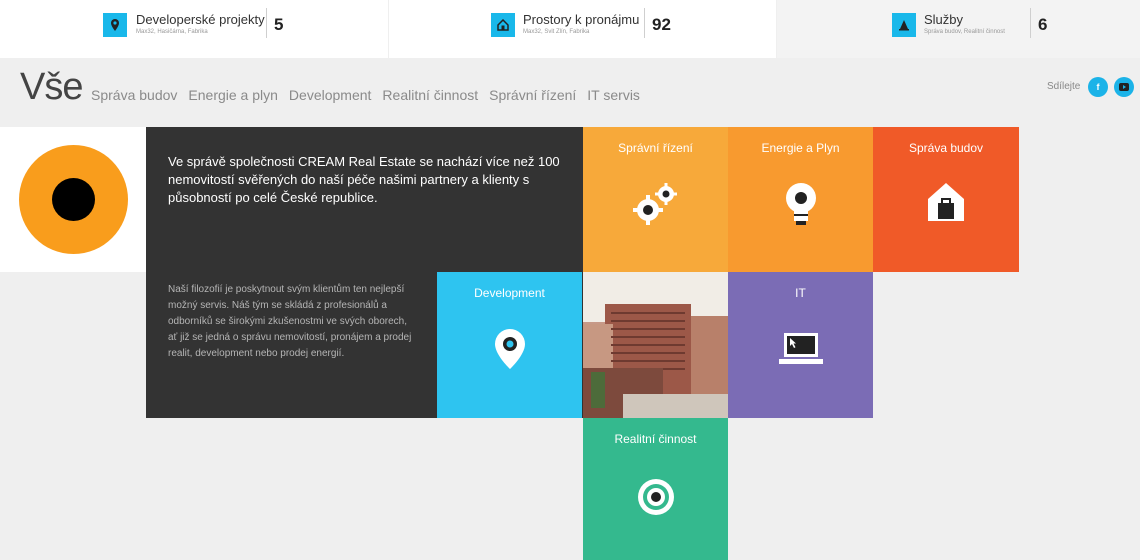  I want to click on stat-subtitle: Max32, Svit Zlín, Fabrika, so click(556, 32).